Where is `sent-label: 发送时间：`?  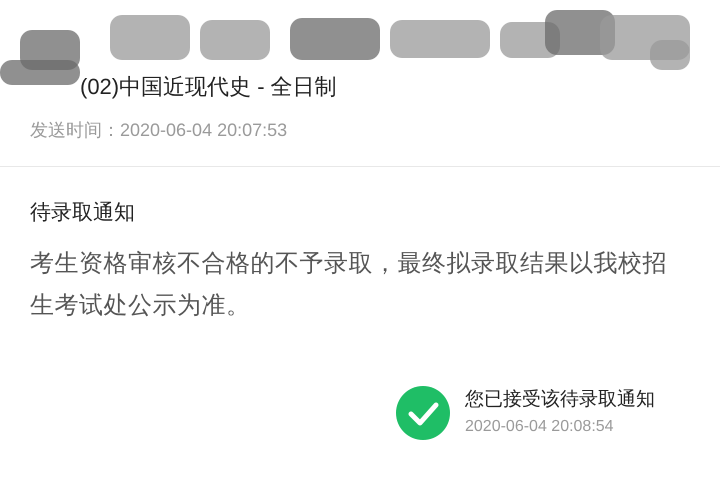 sent-label: 发送时间： is located at coordinates (75, 130).